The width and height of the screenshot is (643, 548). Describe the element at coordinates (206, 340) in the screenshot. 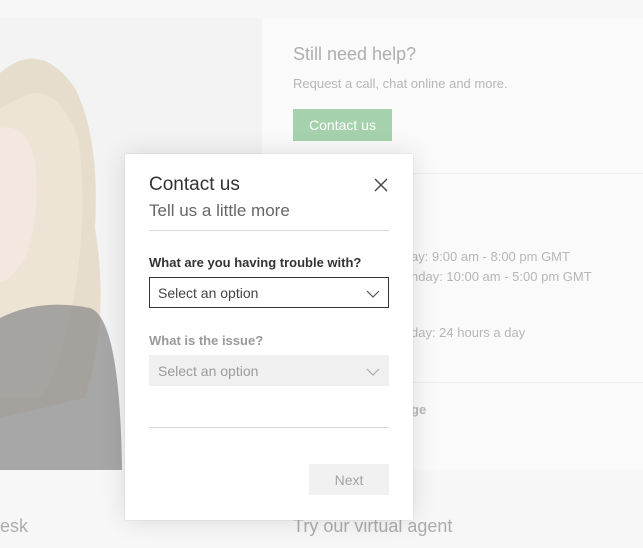

I see `issue-label: What is the issue?` at that location.